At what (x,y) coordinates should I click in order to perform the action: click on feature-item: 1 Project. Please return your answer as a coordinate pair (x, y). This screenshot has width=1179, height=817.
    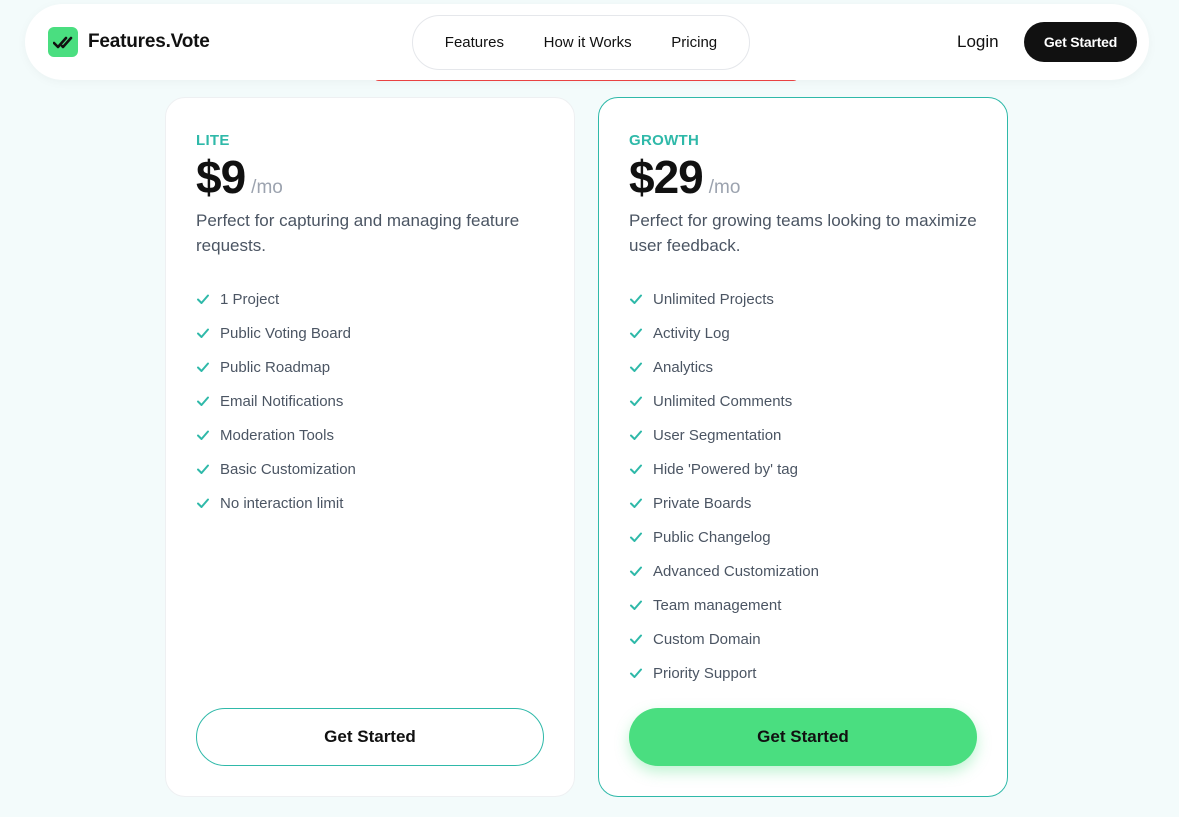
    Looking at the image, I should click on (276, 299).